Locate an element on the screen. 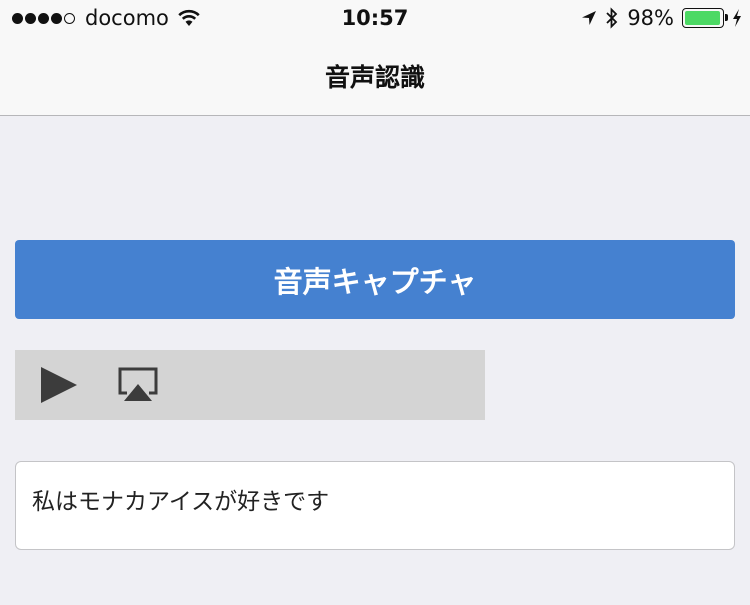  status-right: 98% is located at coordinates (657, 18).